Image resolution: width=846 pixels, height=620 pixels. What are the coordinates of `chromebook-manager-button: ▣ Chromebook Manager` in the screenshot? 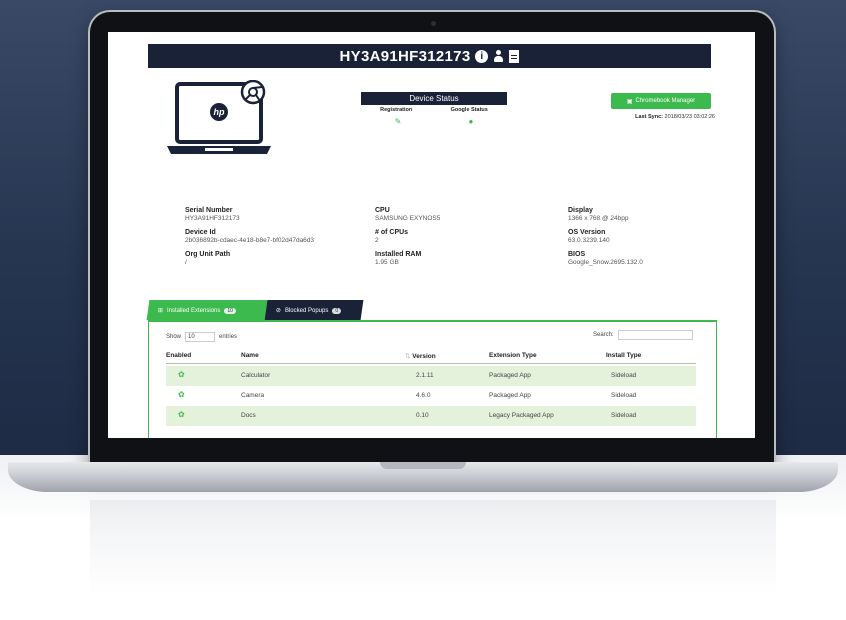 It's located at (661, 101).